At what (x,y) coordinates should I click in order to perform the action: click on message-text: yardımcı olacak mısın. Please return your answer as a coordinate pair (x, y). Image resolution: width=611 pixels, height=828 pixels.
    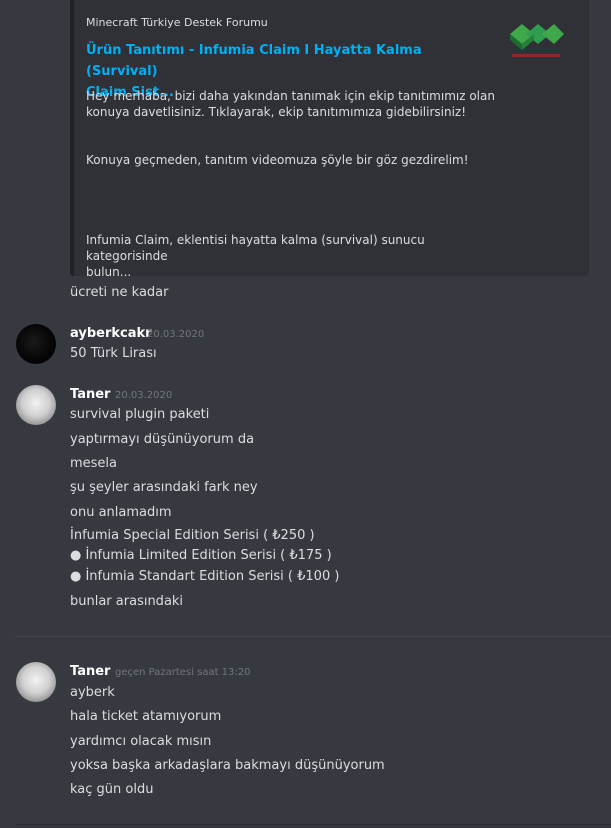
    Looking at the image, I should click on (141, 741).